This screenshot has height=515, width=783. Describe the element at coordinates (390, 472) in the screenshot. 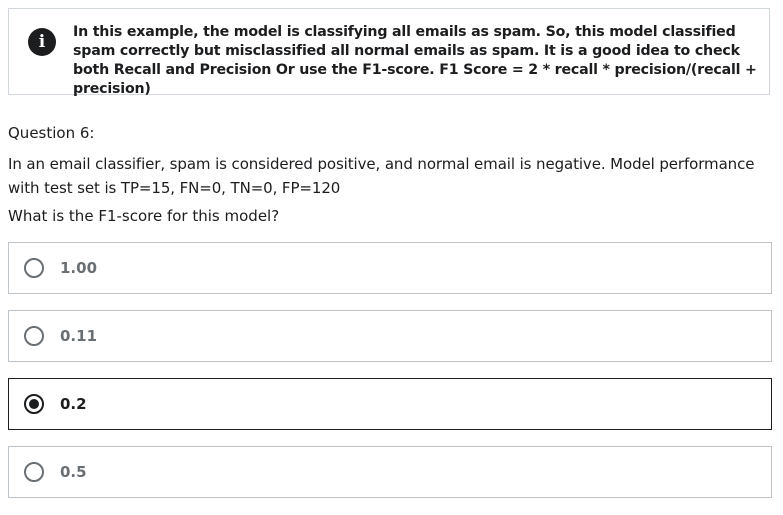

I see `answer-option-4: 0.5` at that location.